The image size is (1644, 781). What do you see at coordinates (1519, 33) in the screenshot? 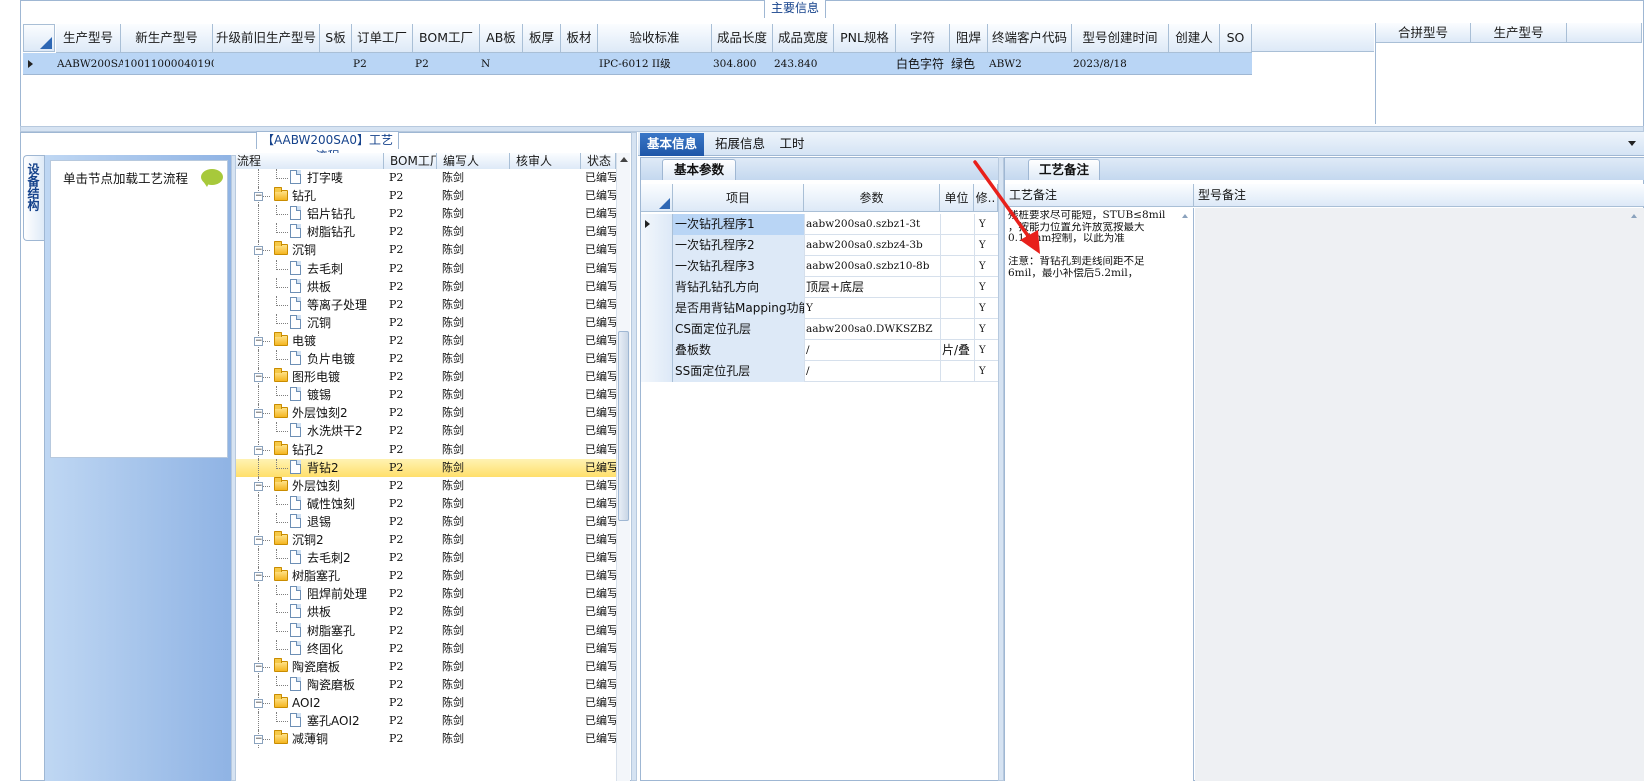
I see `prod-col-header: 生产型号` at bounding box center [1519, 33].